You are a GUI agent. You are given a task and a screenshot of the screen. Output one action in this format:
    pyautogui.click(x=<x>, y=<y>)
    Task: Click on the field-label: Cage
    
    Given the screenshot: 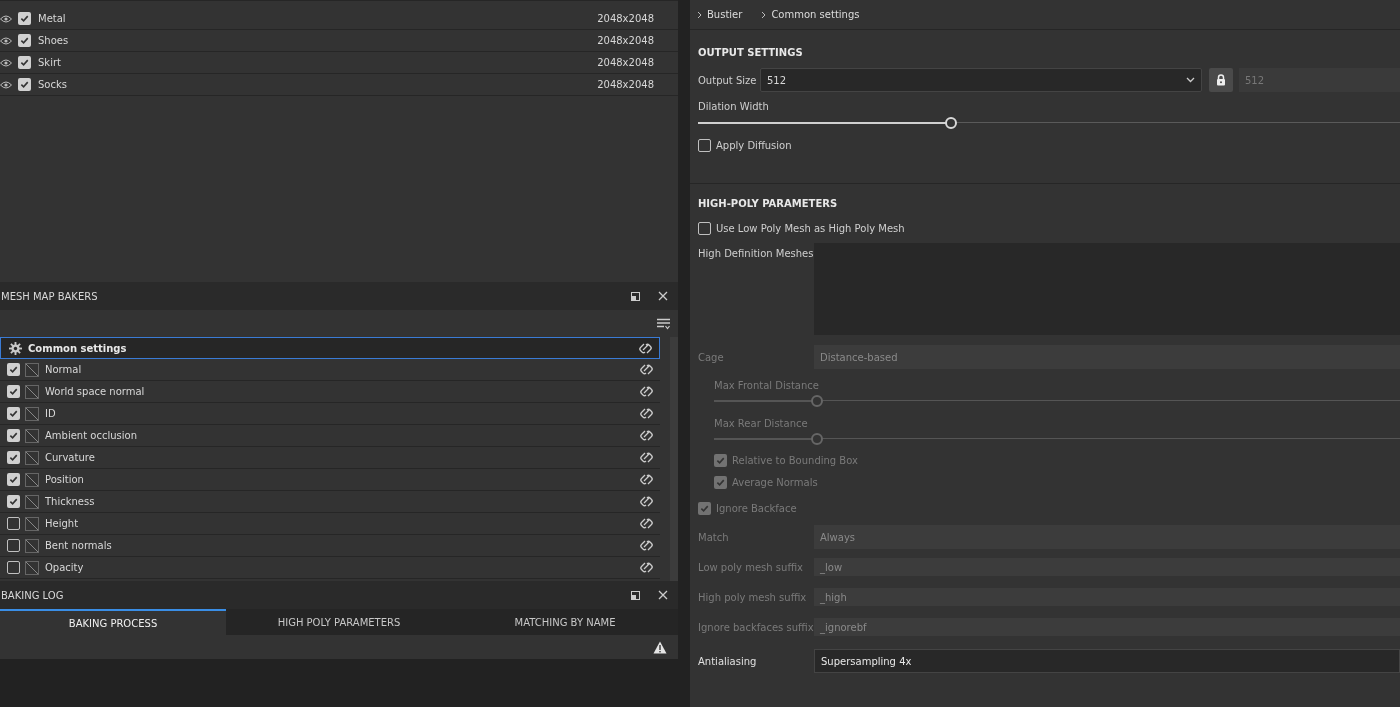 What is the action you would take?
    pyautogui.click(x=711, y=357)
    